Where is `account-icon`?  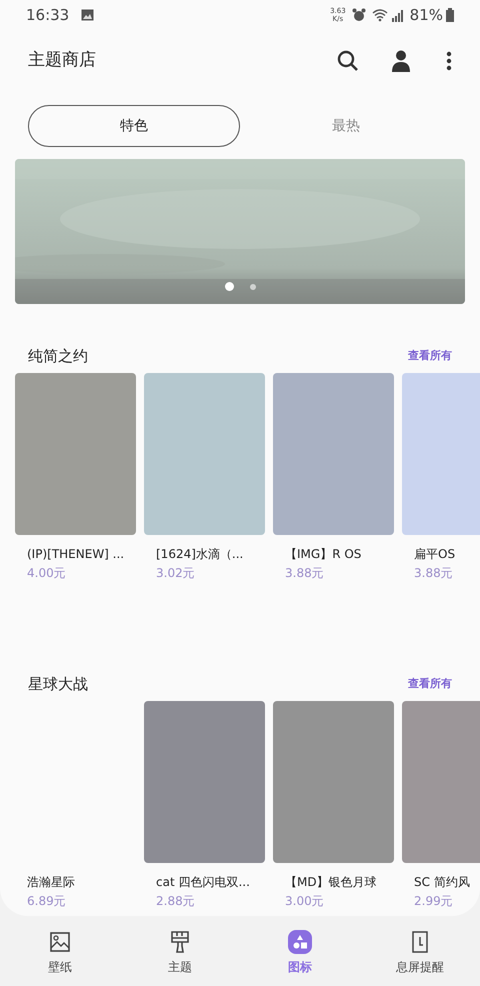
account-icon is located at coordinates (401, 61).